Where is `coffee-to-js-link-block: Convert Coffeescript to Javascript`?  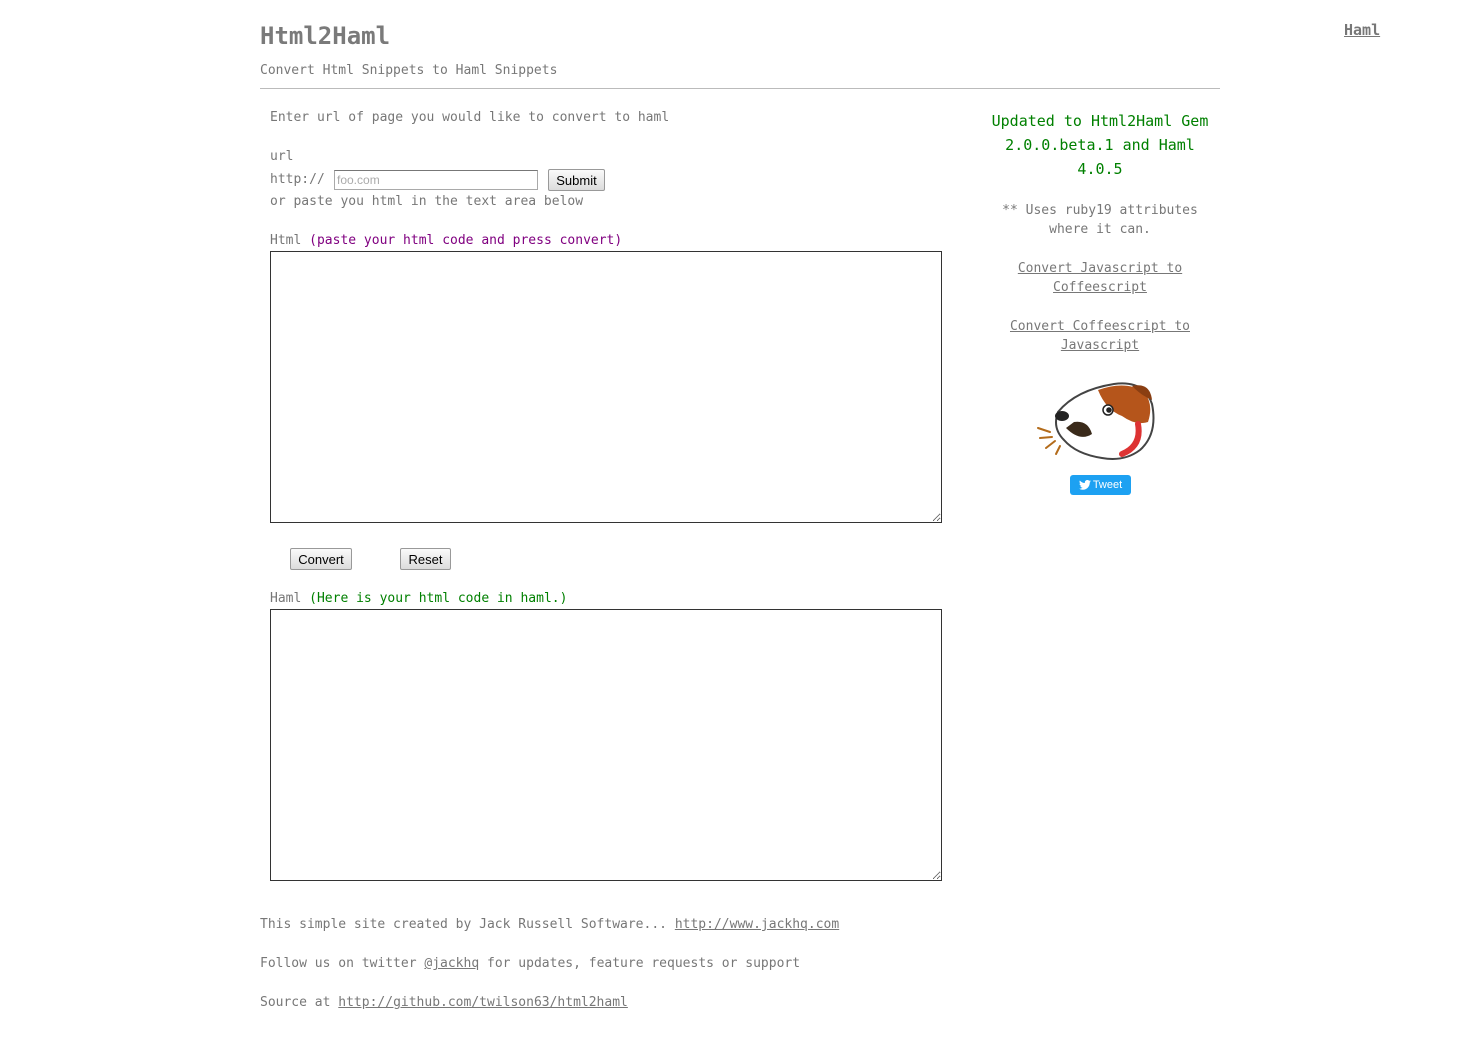
coffee-to-js-link-block: Convert Coffeescript to Javascript is located at coordinates (1100, 336).